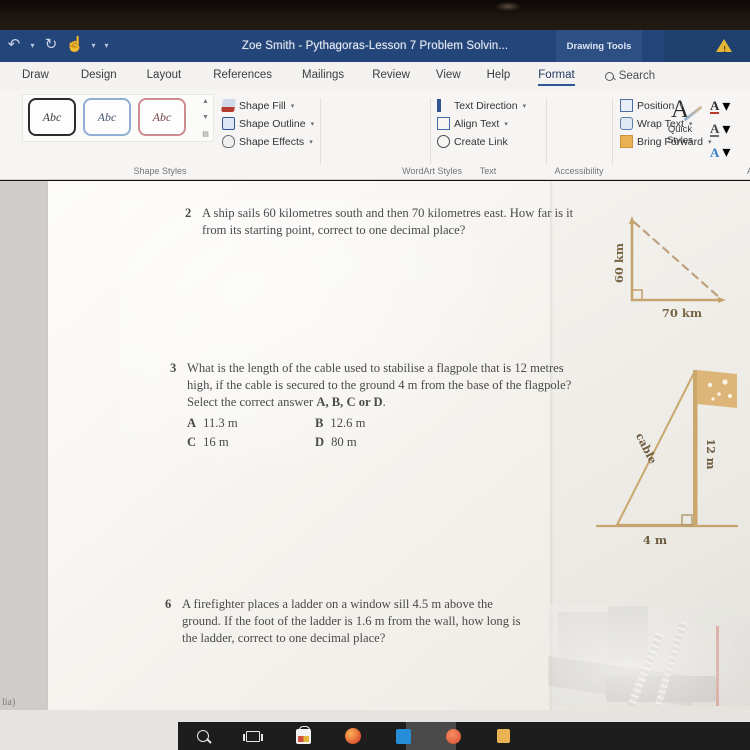  Describe the element at coordinates (453, 736) in the screenshot. I see `taskbar-red-app-button` at that location.